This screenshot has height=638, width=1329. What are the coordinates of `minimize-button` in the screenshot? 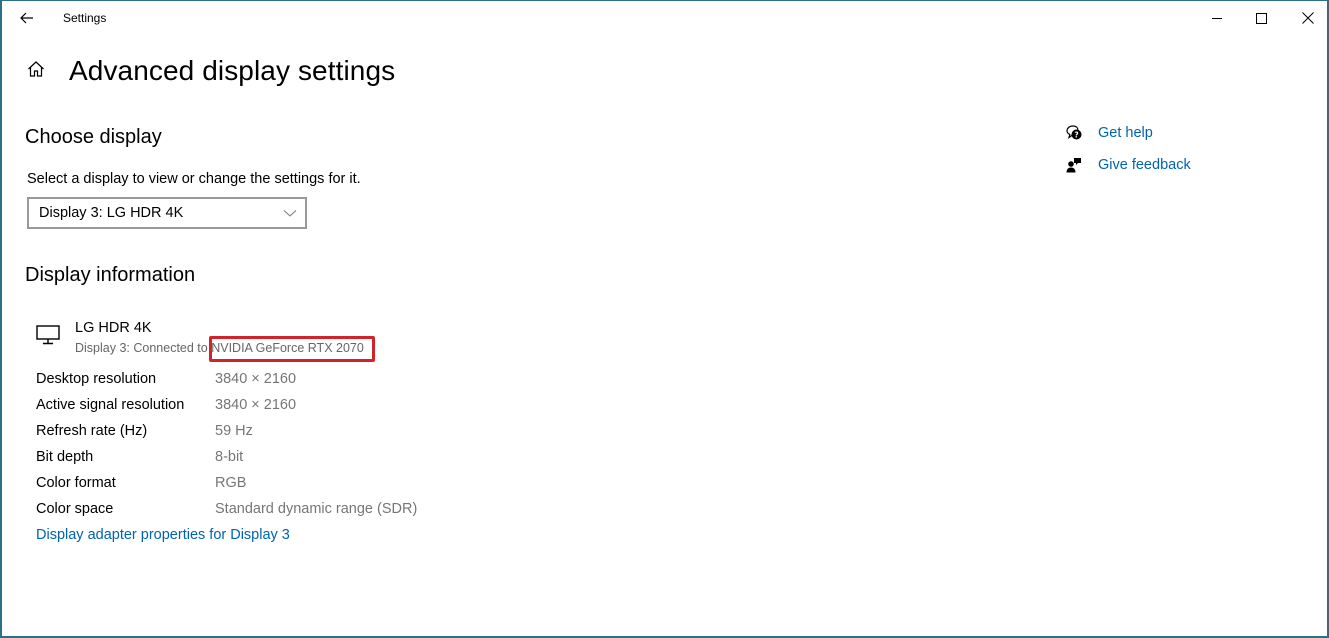 It's located at (1217, 18).